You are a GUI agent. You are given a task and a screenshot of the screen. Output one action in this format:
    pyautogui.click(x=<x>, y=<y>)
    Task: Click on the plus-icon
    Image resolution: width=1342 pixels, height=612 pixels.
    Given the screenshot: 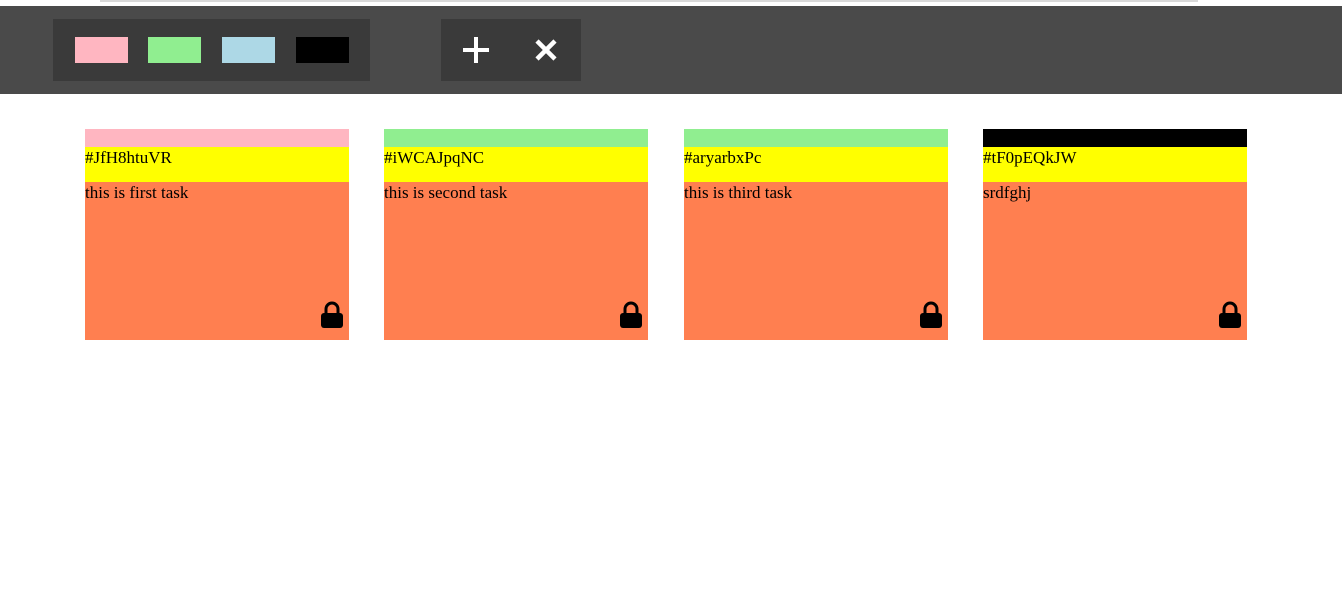 What is the action you would take?
    pyautogui.click(x=476, y=50)
    